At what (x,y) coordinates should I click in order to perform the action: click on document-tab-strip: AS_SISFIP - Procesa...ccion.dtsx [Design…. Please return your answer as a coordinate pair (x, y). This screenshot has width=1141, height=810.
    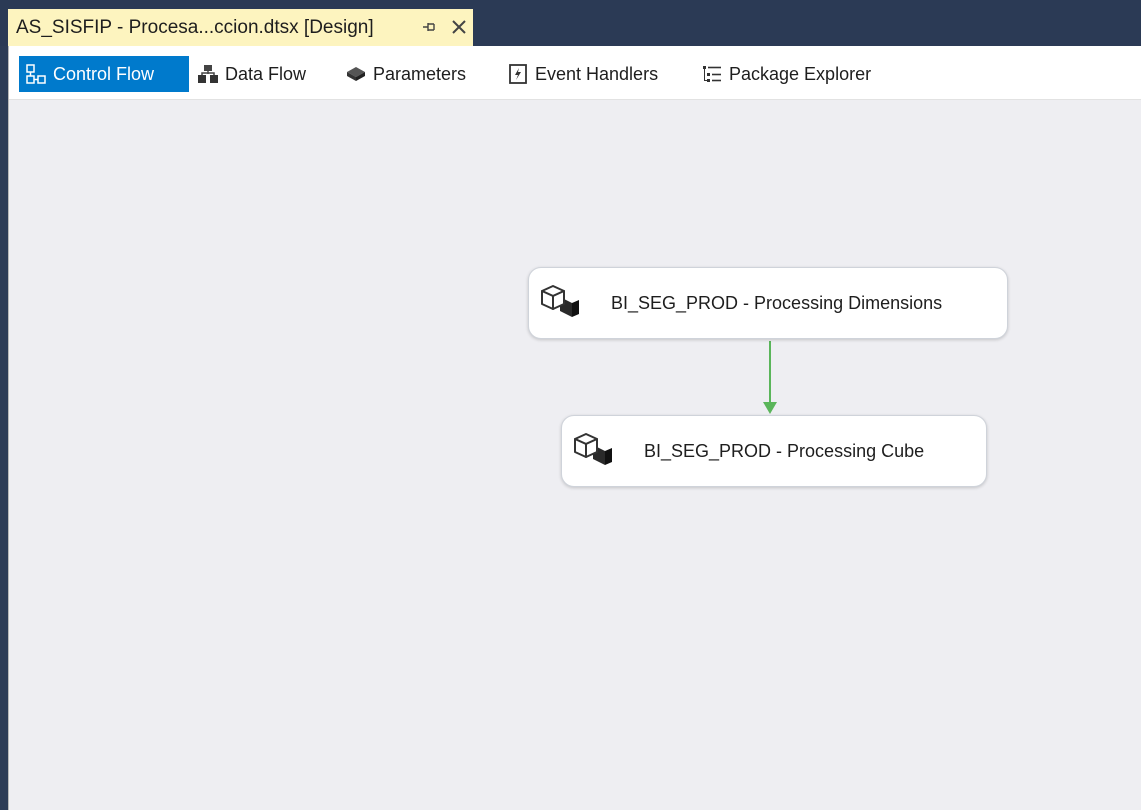
    Looking at the image, I should click on (570, 23).